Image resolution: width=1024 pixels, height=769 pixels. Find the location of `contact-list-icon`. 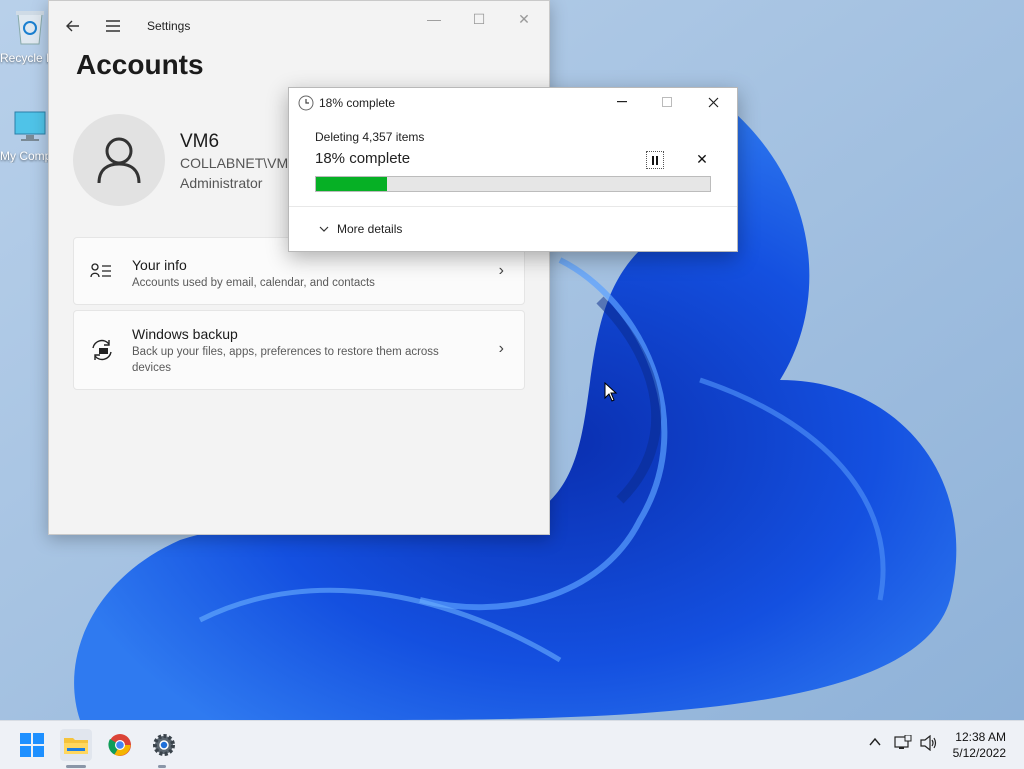

contact-list-icon is located at coordinates (100, 270).